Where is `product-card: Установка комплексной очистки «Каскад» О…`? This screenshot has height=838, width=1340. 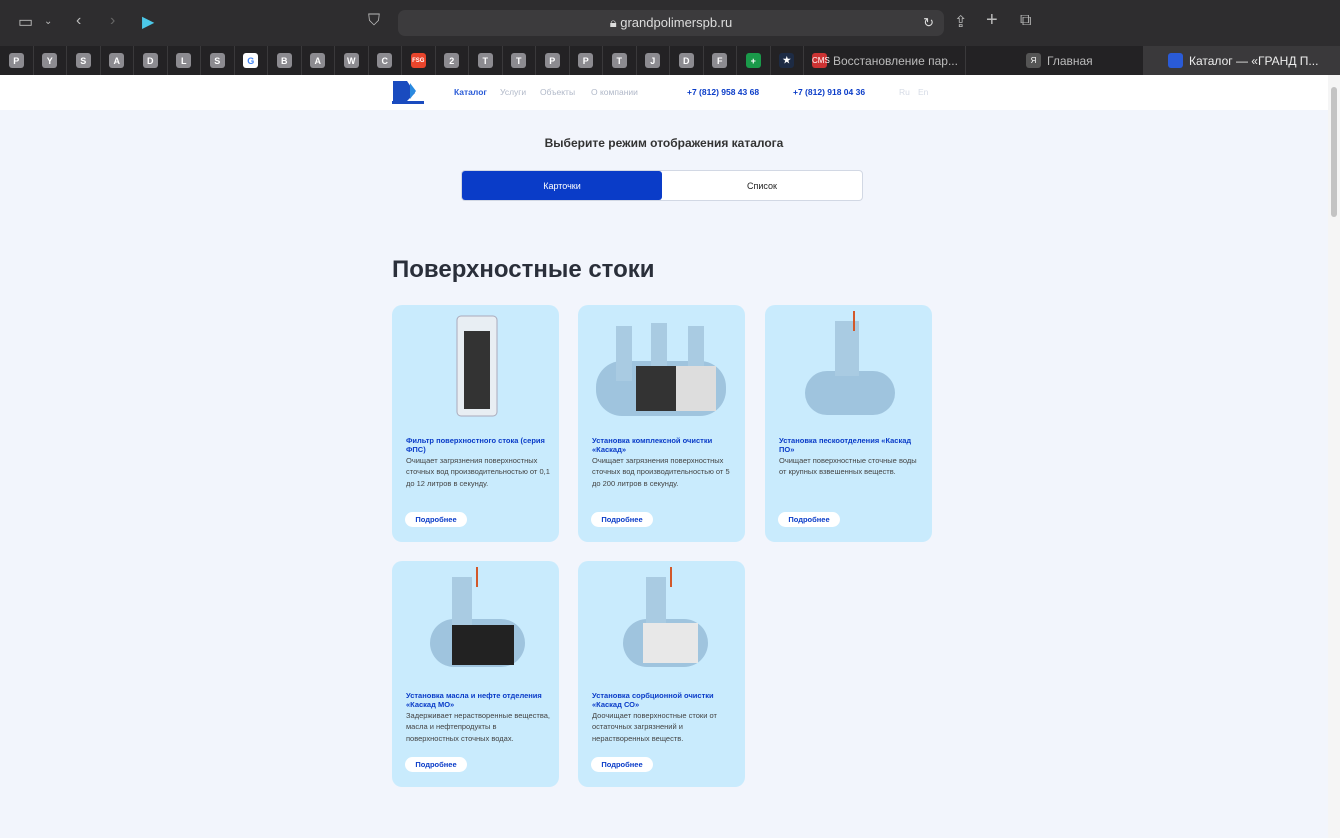
product-card: Установка комплексной очистки «Каскад» О… is located at coordinates (661, 423).